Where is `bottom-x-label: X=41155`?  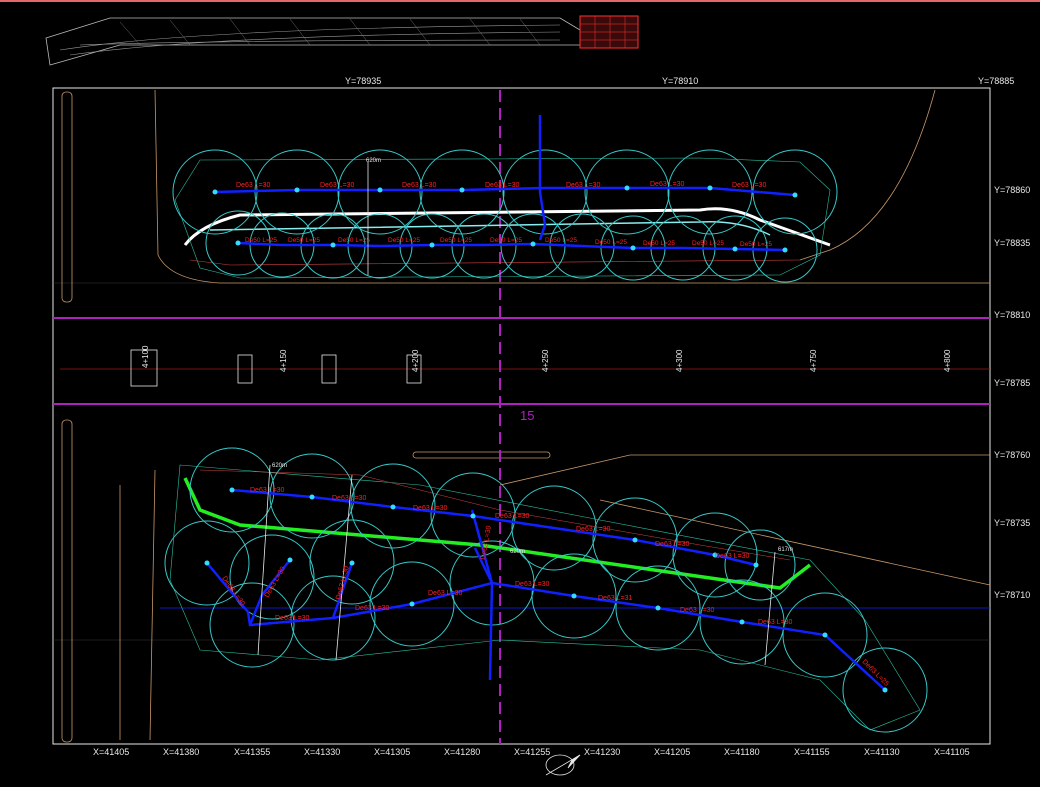
bottom-x-label: X=41155 is located at coordinates (812, 752).